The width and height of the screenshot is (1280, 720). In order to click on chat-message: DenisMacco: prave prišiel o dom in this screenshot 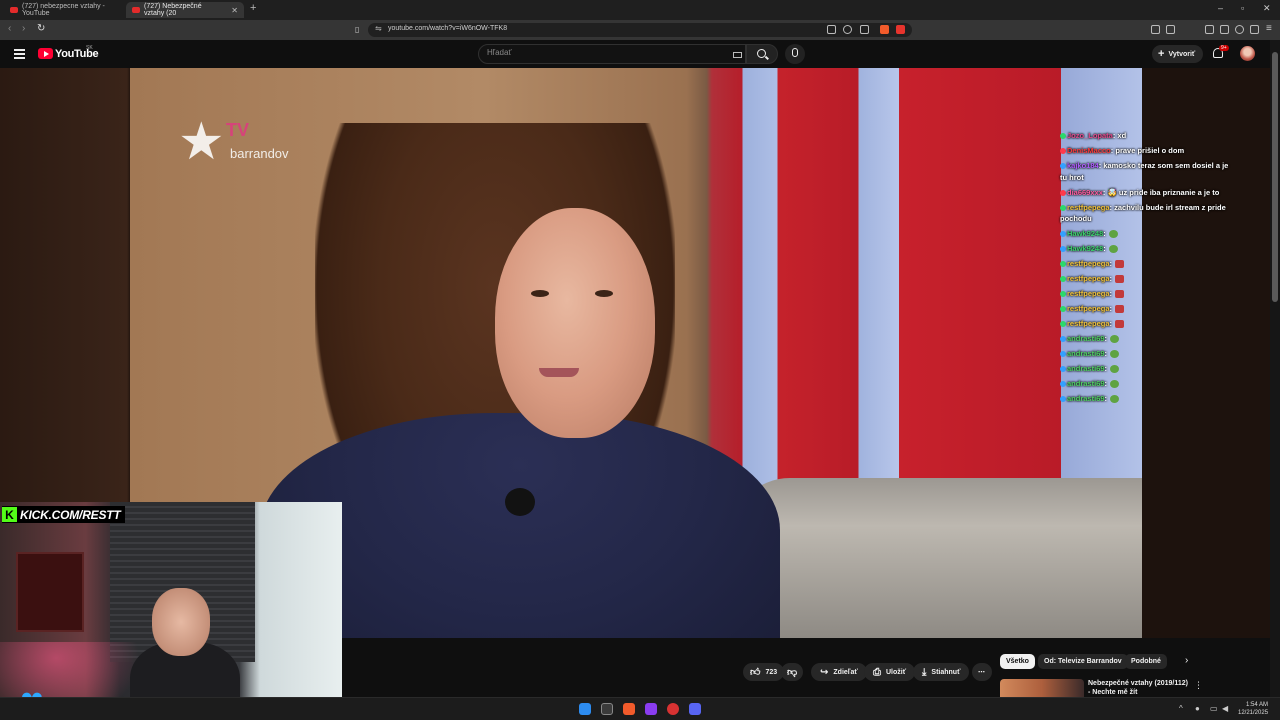, I will do `click(1145, 151)`.